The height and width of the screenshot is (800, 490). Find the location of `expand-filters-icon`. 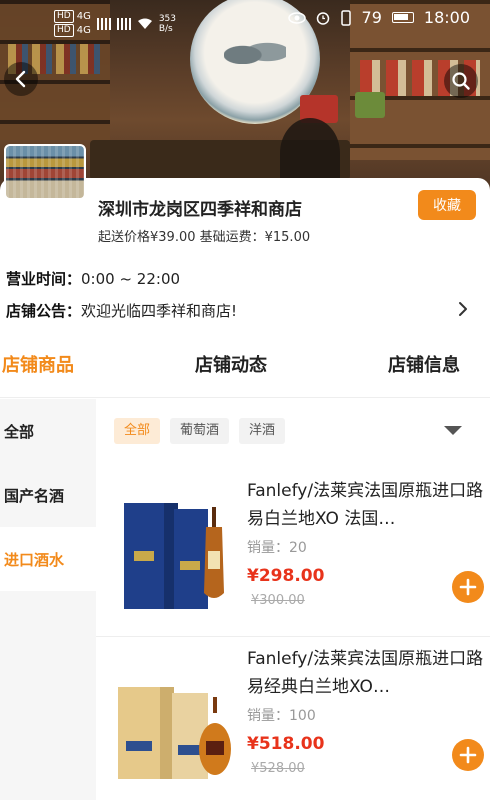

expand-filters-icon is located at coordinates (453, 430).